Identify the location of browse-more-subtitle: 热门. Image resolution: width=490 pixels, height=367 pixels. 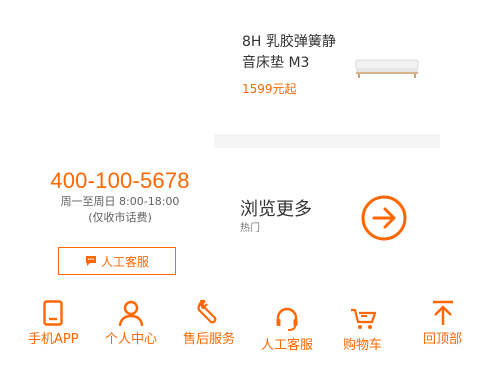
(250, 228).